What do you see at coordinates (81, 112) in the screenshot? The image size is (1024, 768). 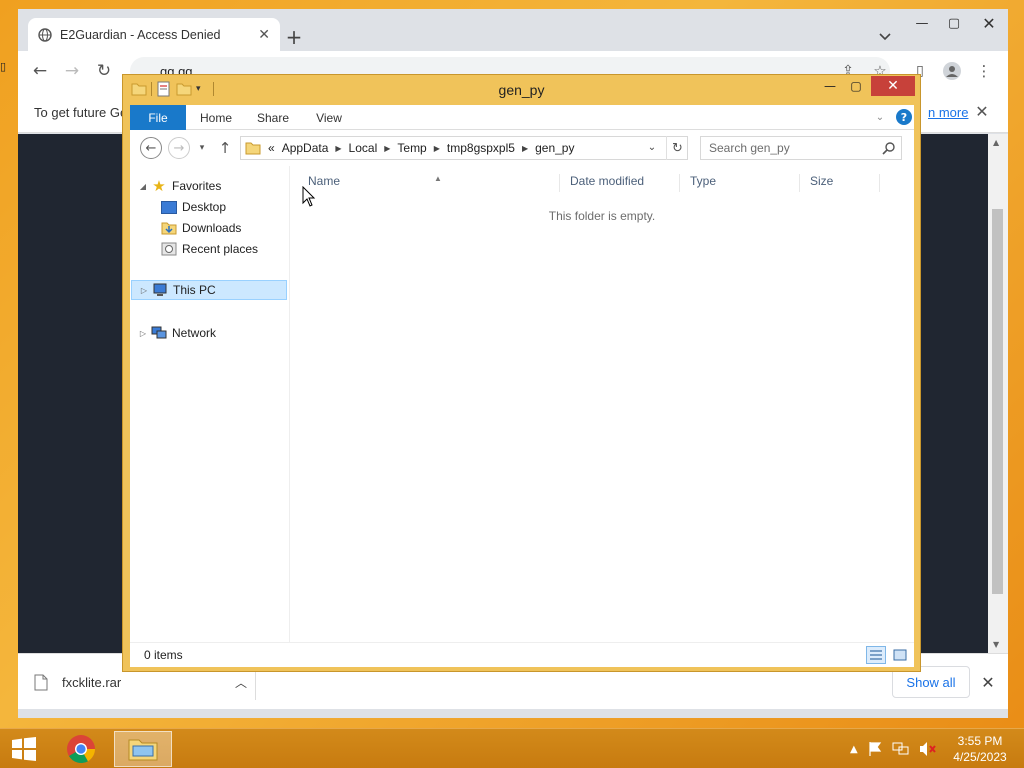 I see `infobar-message: To get future Ge` at bounding box center [81, 112].